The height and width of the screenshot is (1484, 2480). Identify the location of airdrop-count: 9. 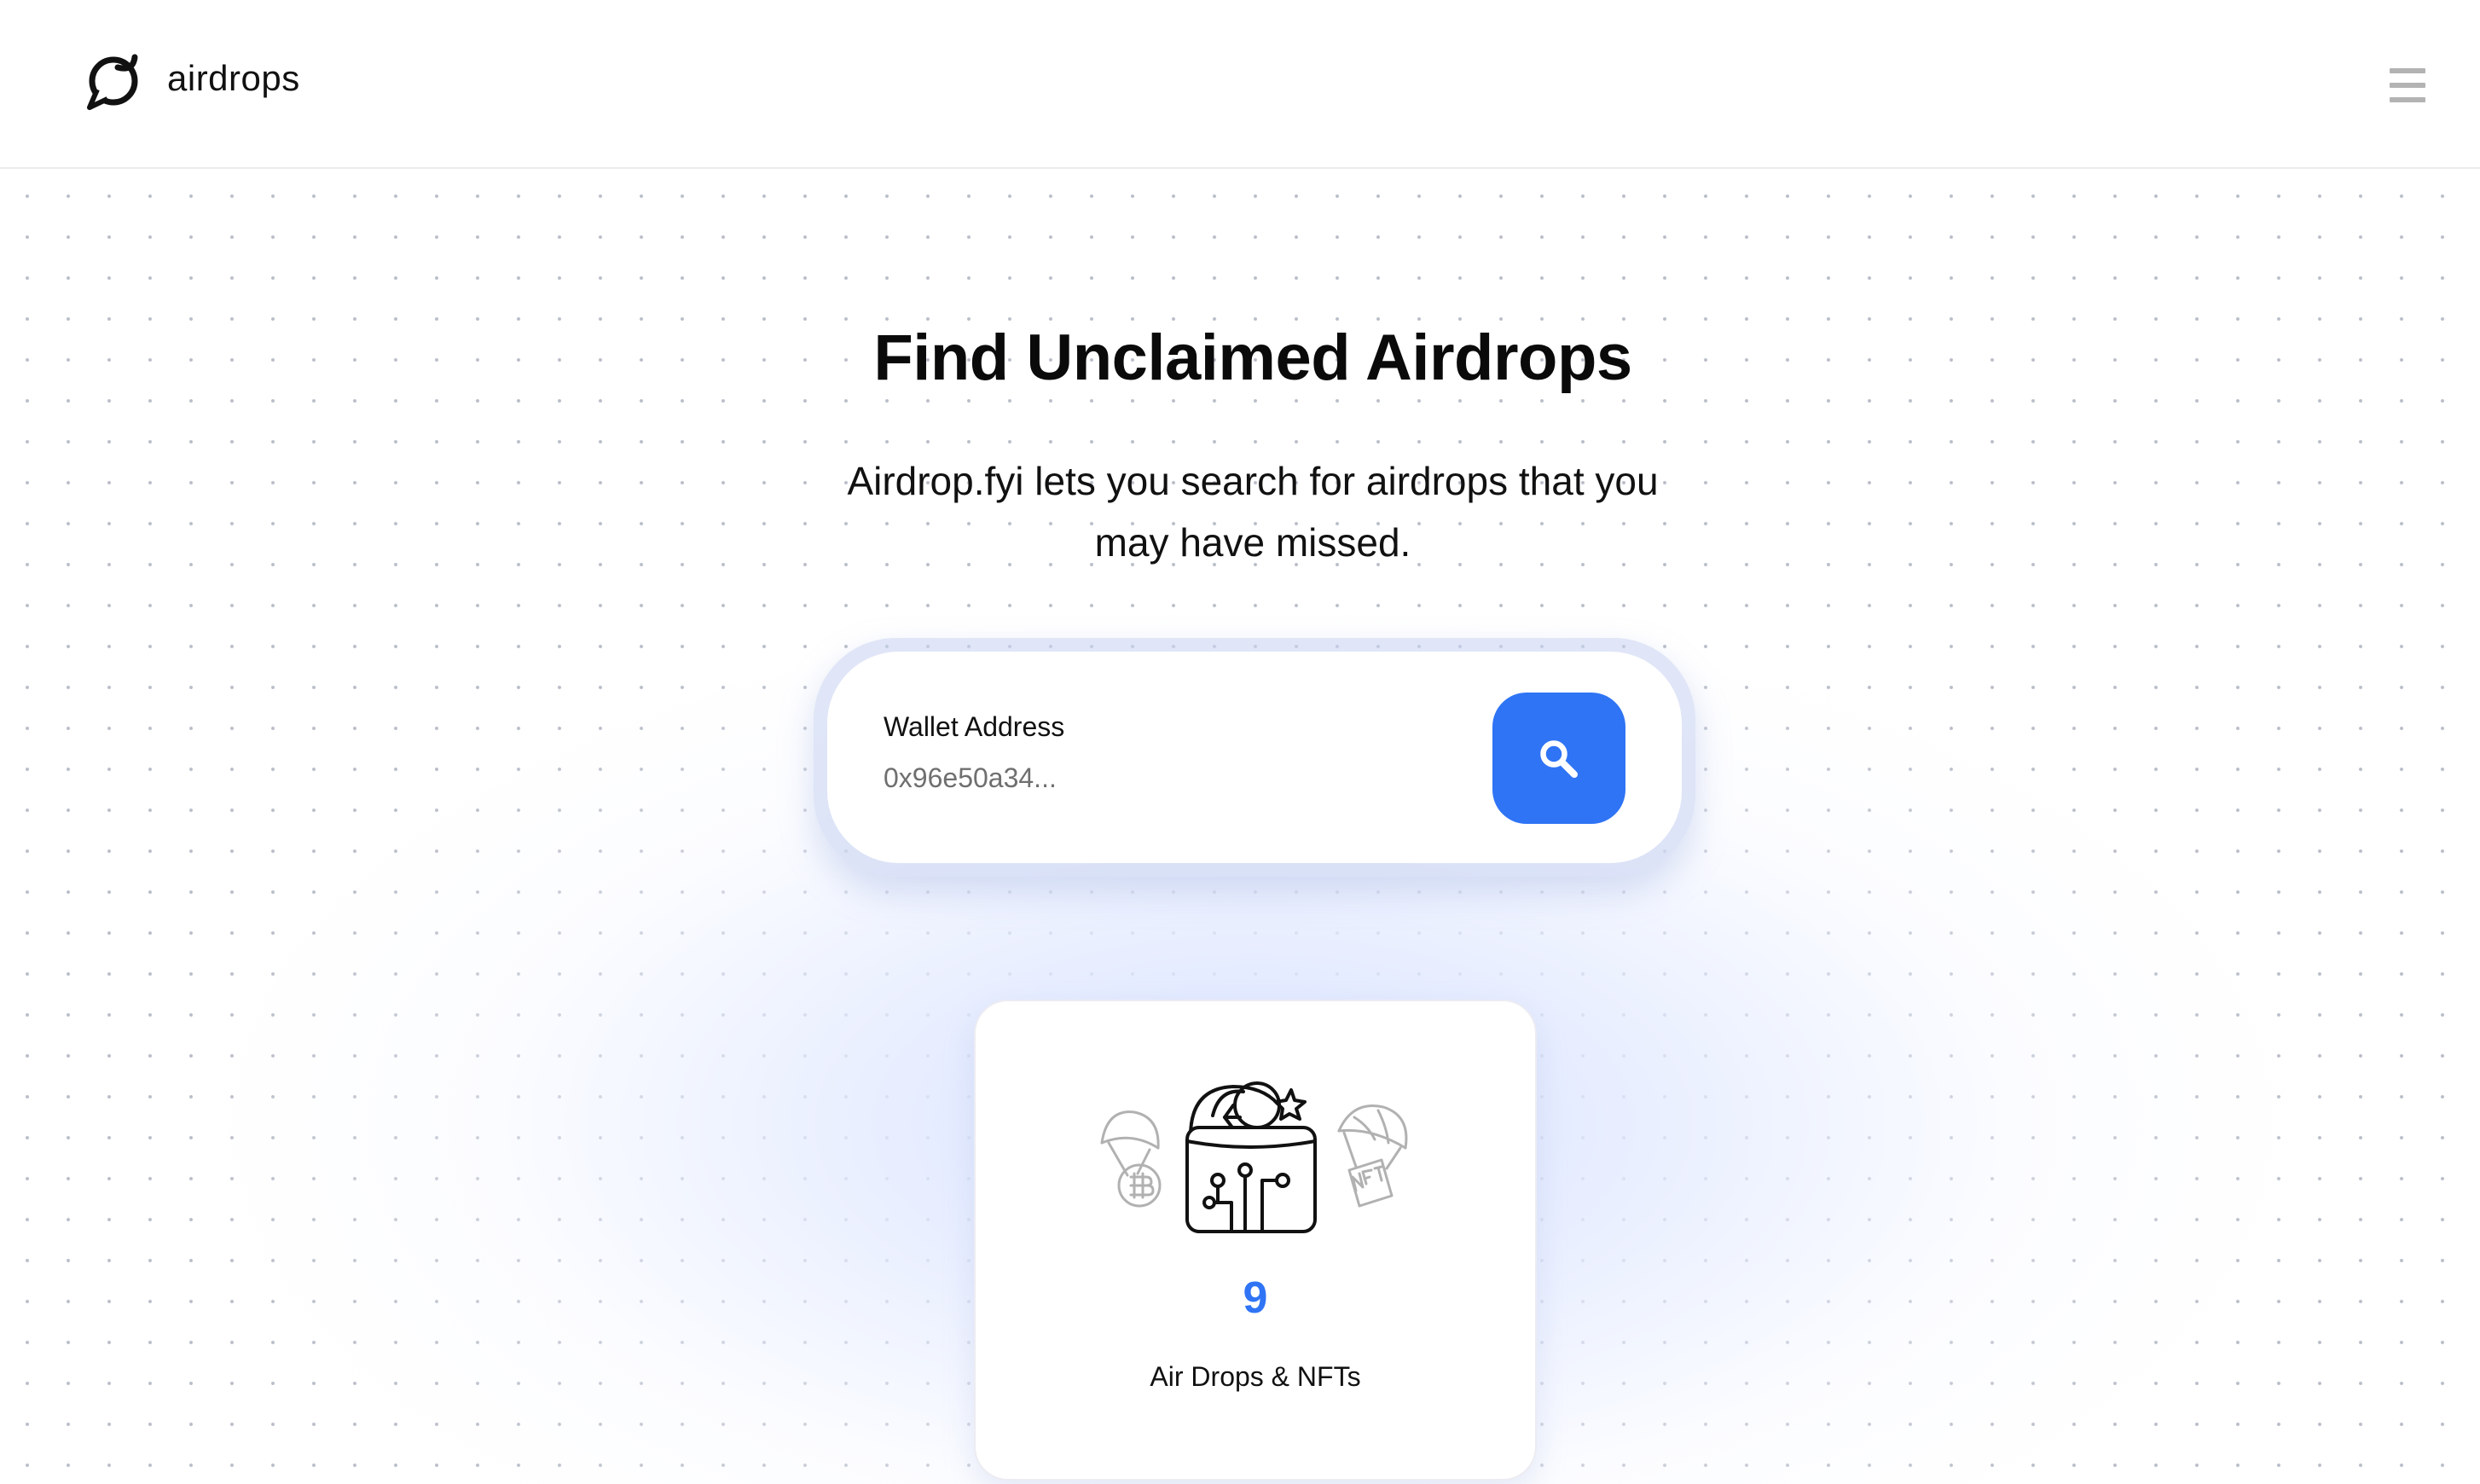
(1255, 1298).